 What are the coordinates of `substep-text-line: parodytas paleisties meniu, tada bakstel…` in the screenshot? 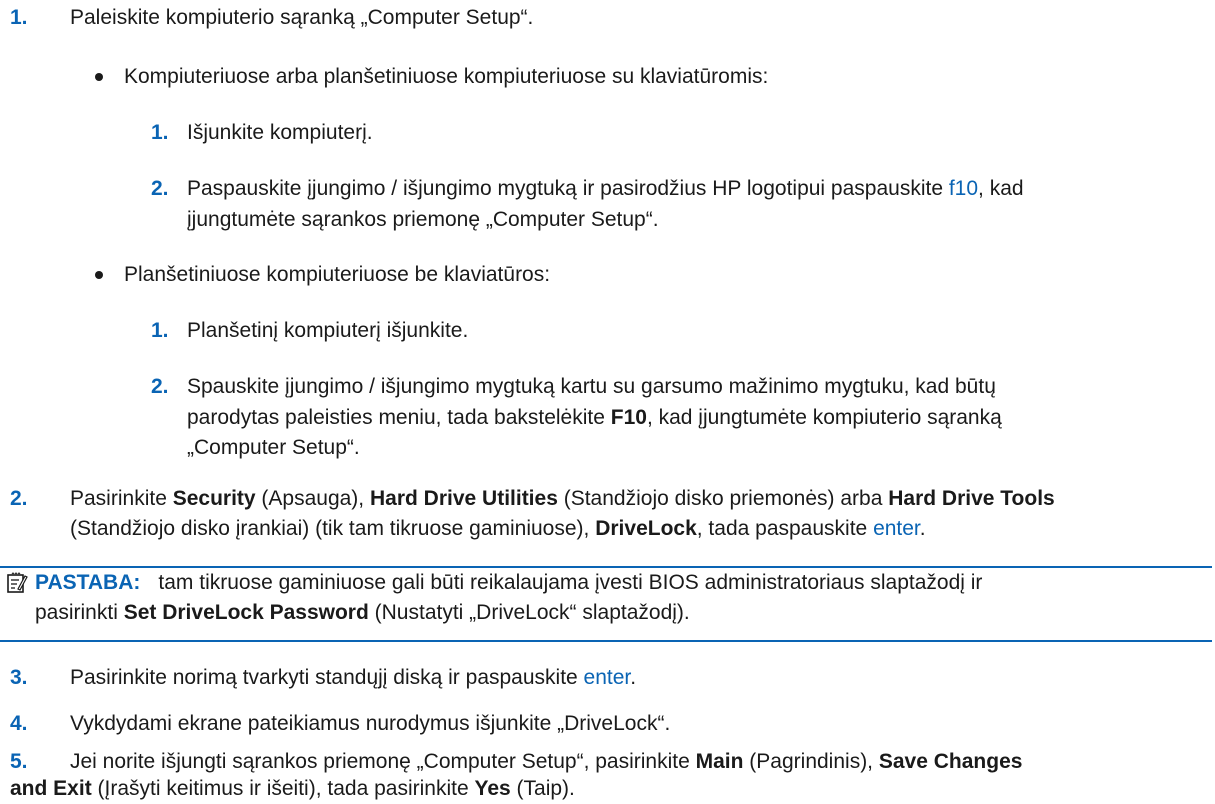 It's located at (594, 418).